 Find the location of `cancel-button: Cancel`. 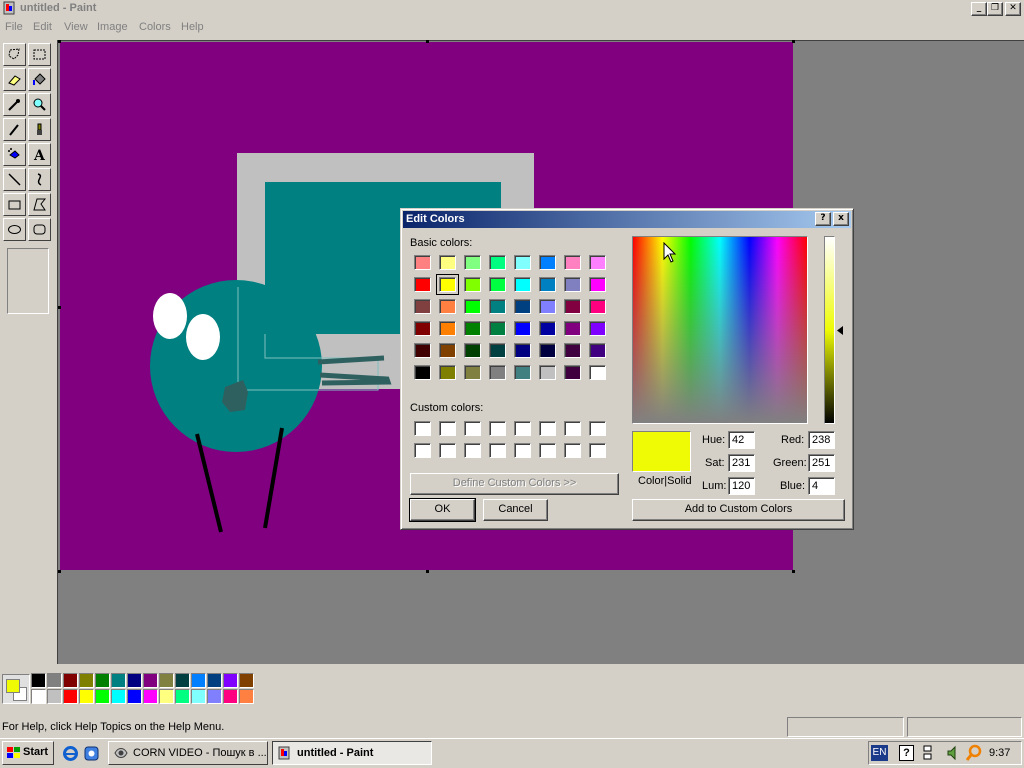

cancel-button: Cancel is located at coordinates (515, 510).